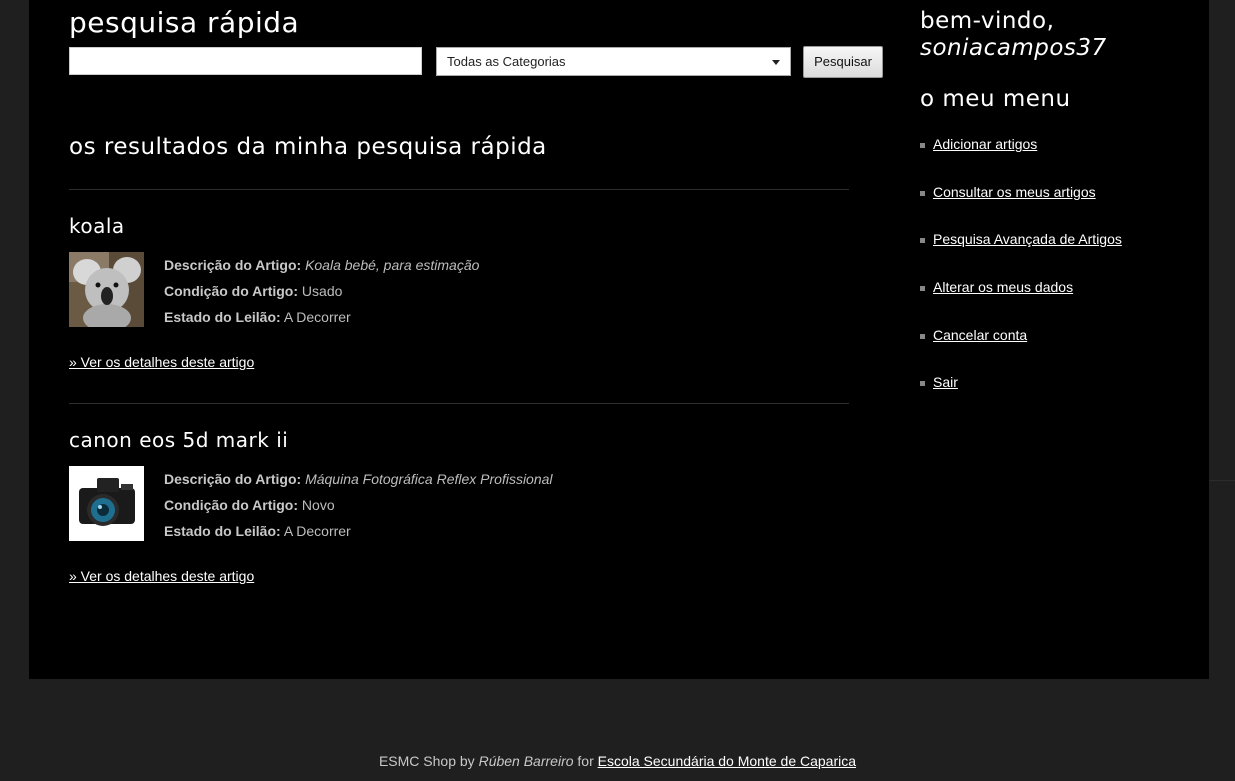 This screenshot has height=781, width=1235. Describe the element at coordinates (1013, 48) in the screenshot. I see `username: soniacampos37` at that location.